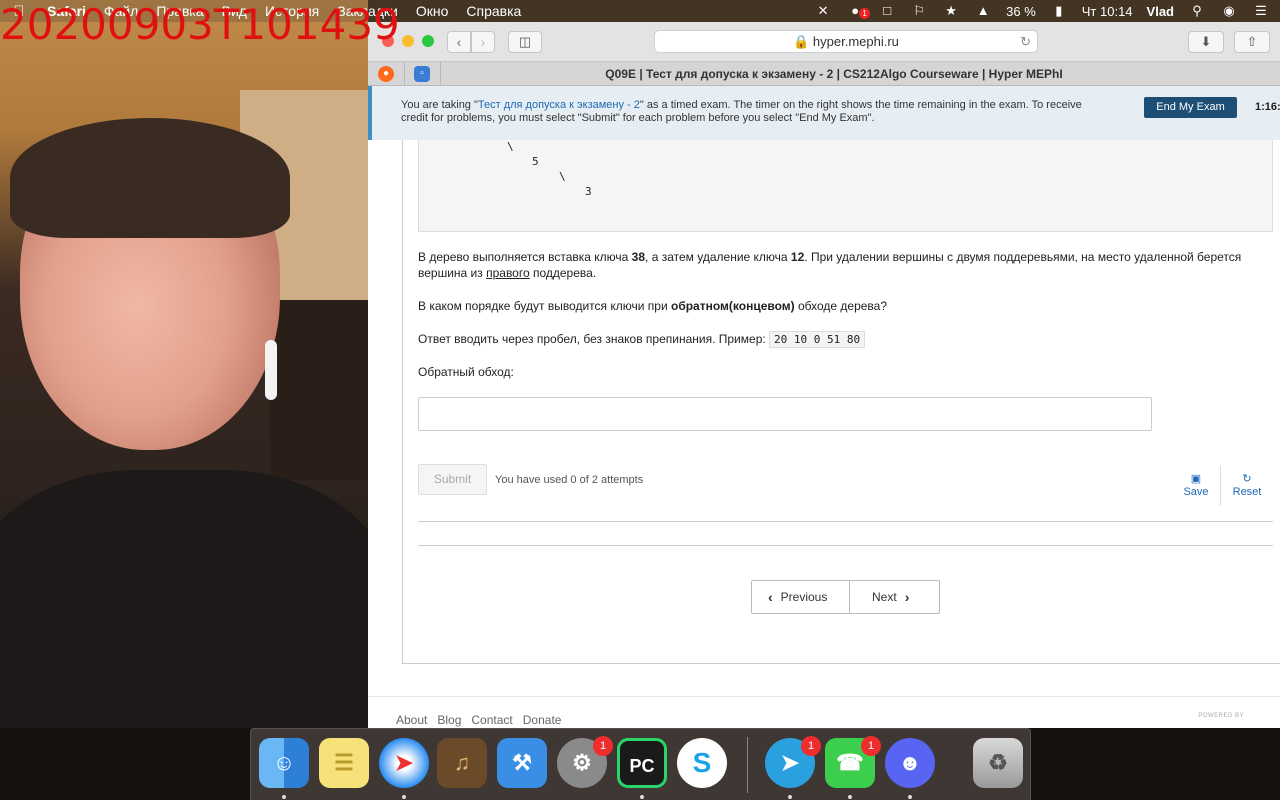 Image resolution: width=1280 pixels, height=800 pixels. I want to click on messages-icon: □, so click(887, 11).